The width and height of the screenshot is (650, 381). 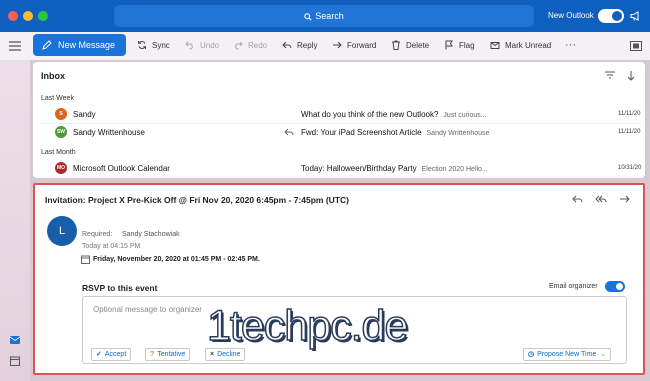 I want to click on sync-label: Sync, so click(x=161, y=45).